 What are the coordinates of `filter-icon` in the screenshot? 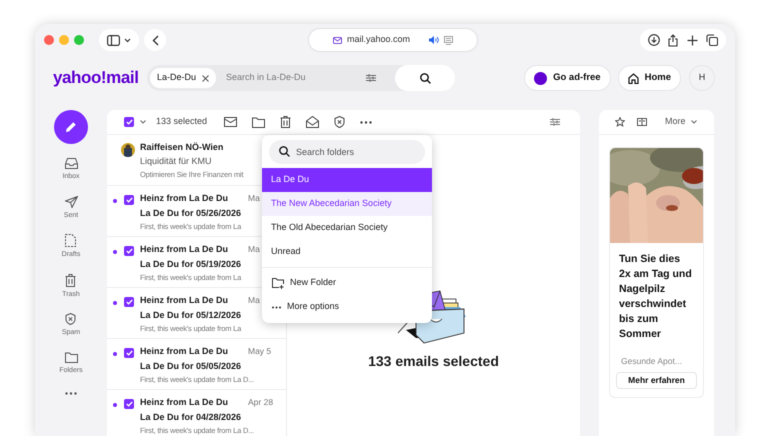 It's located at (371, 78).